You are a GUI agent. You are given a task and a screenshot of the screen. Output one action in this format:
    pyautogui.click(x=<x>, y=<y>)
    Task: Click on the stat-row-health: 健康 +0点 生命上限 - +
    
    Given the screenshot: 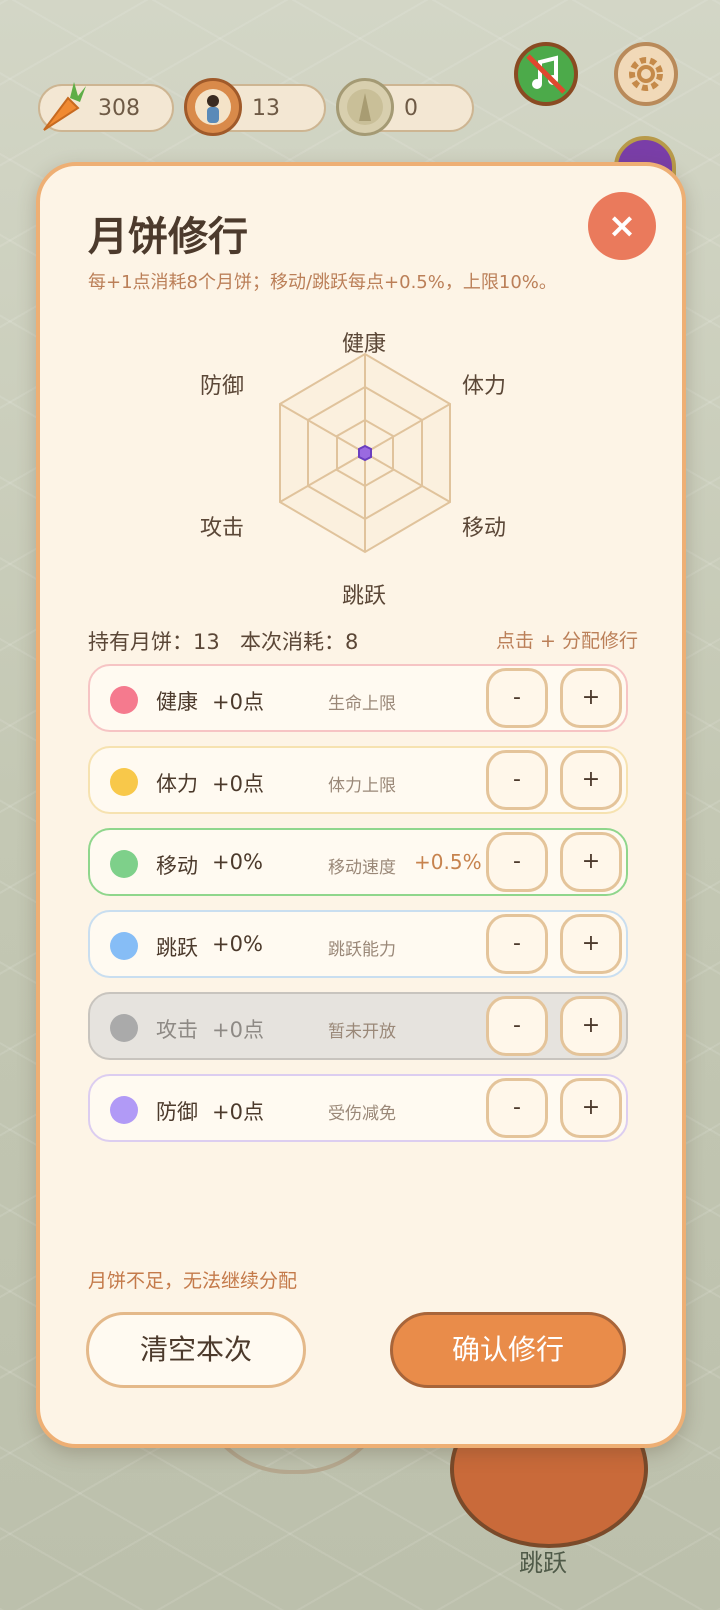 What is the action you would take?
    pyautogui.click(x=358, y=698)
    